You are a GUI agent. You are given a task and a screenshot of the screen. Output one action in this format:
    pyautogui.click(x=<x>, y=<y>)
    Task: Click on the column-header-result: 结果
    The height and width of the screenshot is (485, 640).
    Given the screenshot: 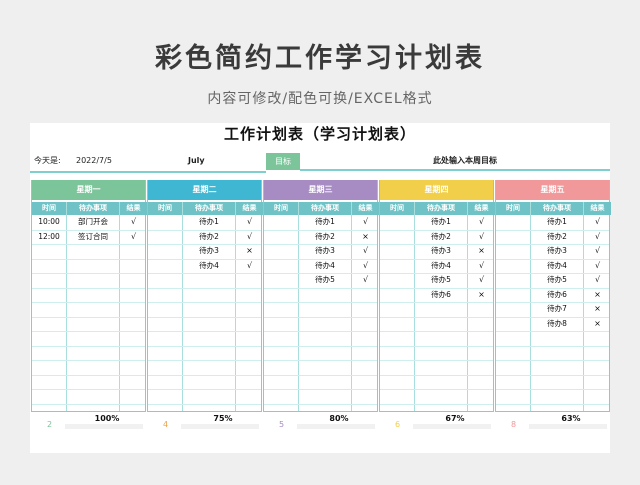 What is the action you would take?
    pyautogui.click(x=133, y=208)
    